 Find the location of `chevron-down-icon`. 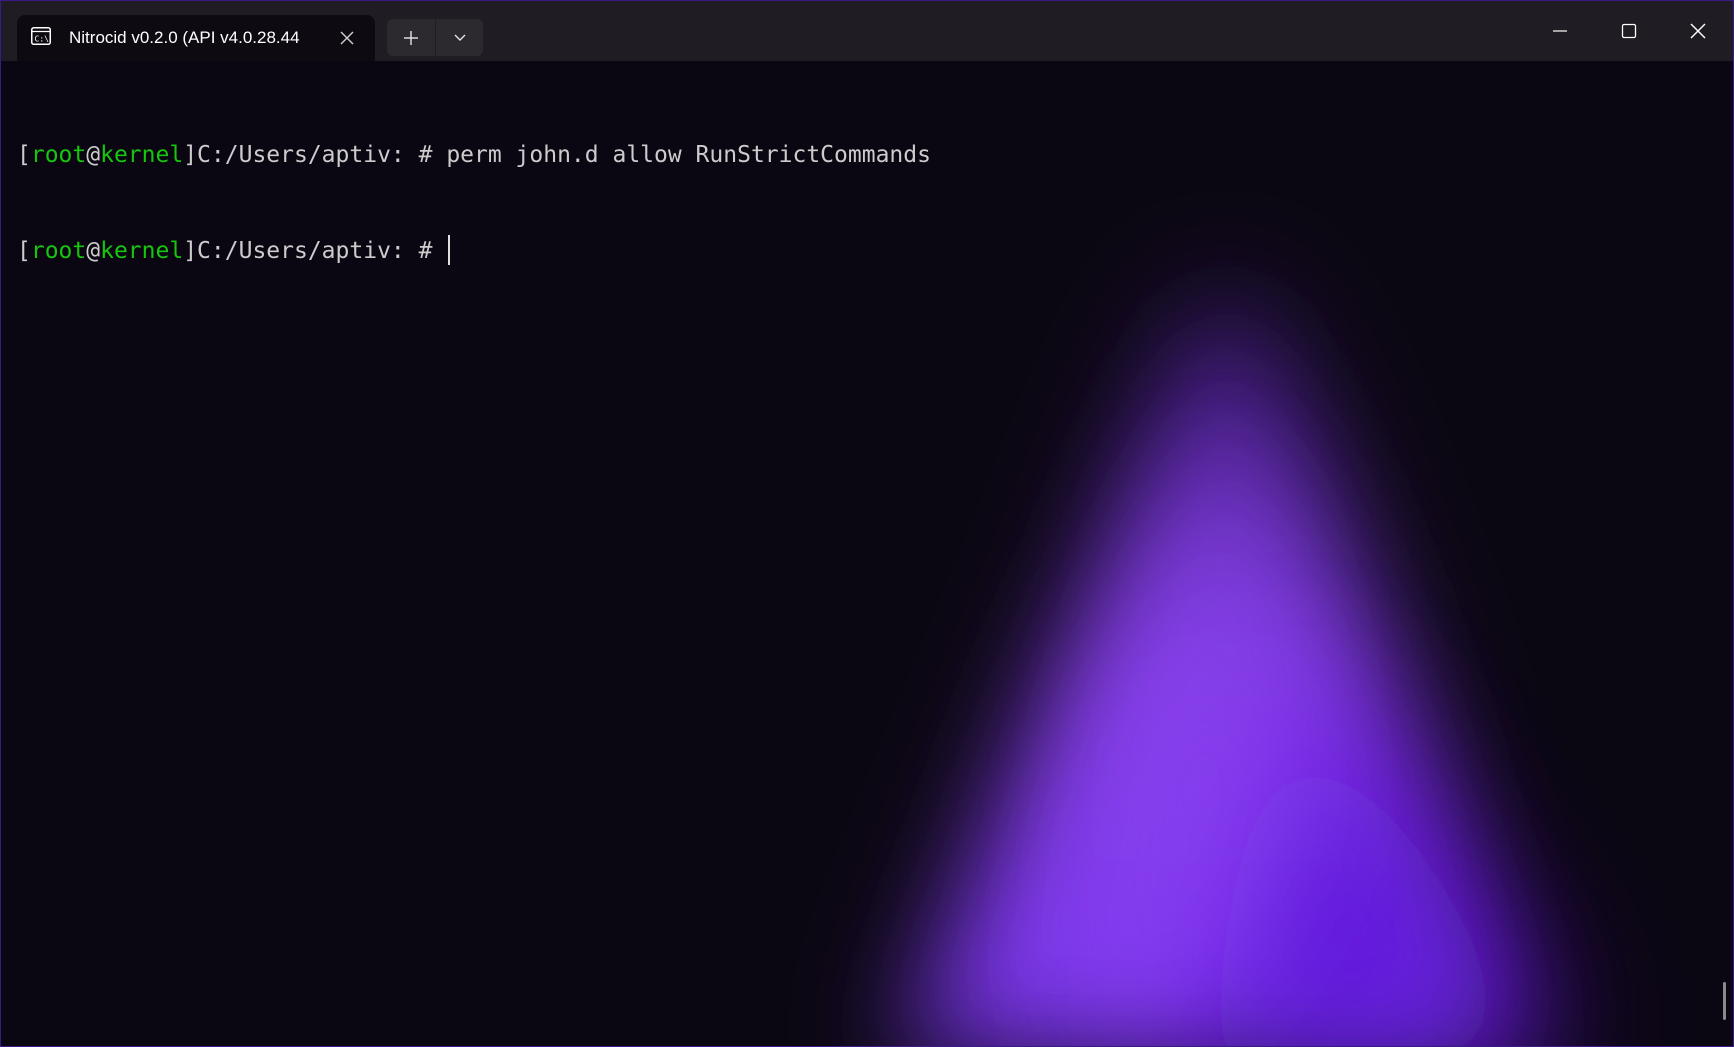

chevron-down-icon is located at coordinates (460, 37).